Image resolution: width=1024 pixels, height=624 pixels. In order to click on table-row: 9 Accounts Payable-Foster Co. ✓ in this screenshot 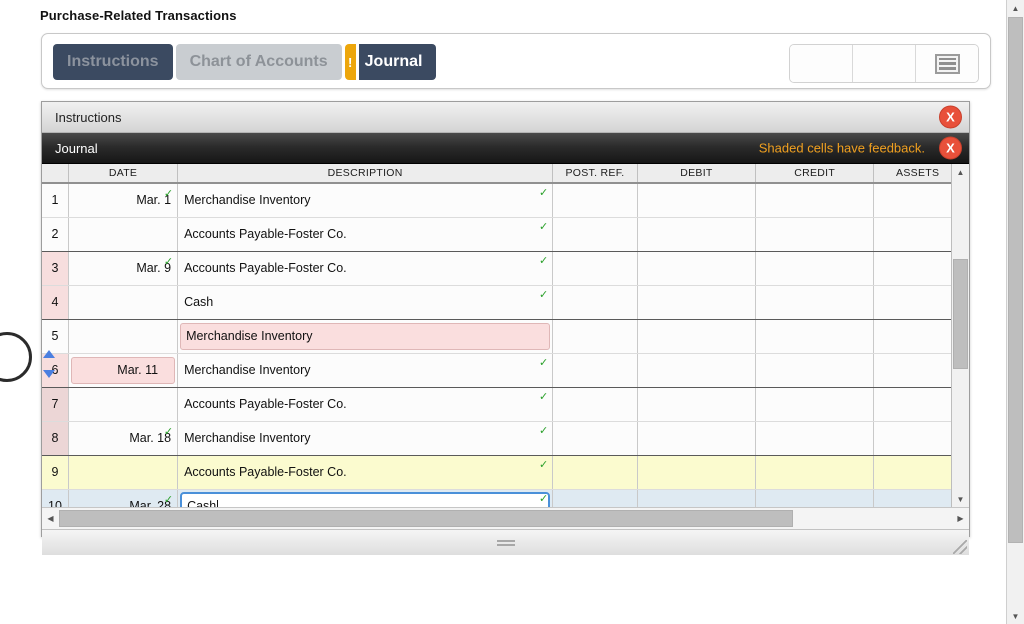, I will do `click(496, 472)`.